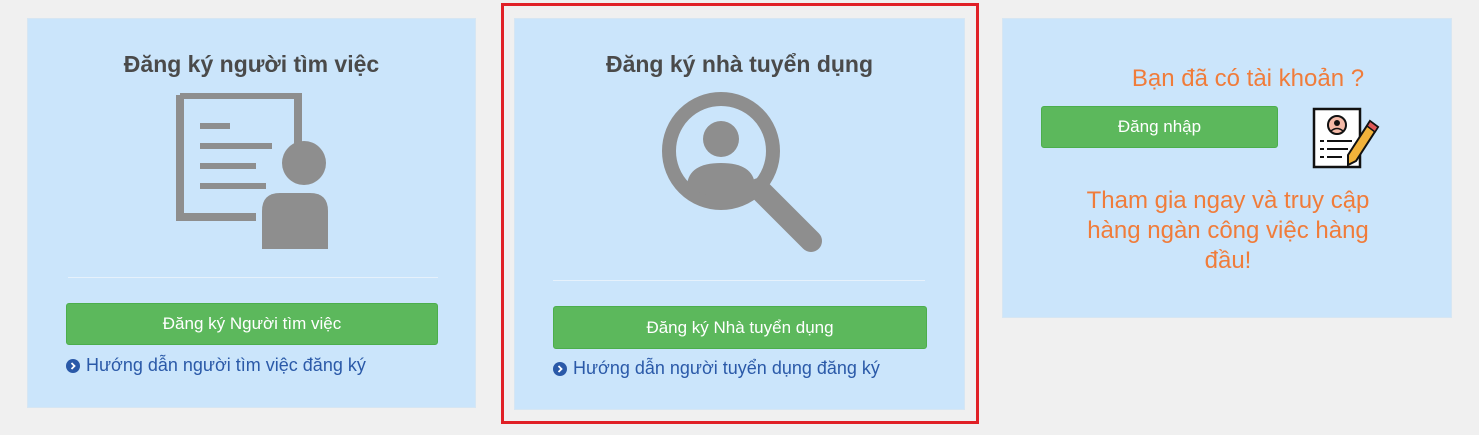  Describe the element at coordinates (1248, 78) in the screenshot. I see `have-account-question: Bạn đã có tài khoản ?` at that location.